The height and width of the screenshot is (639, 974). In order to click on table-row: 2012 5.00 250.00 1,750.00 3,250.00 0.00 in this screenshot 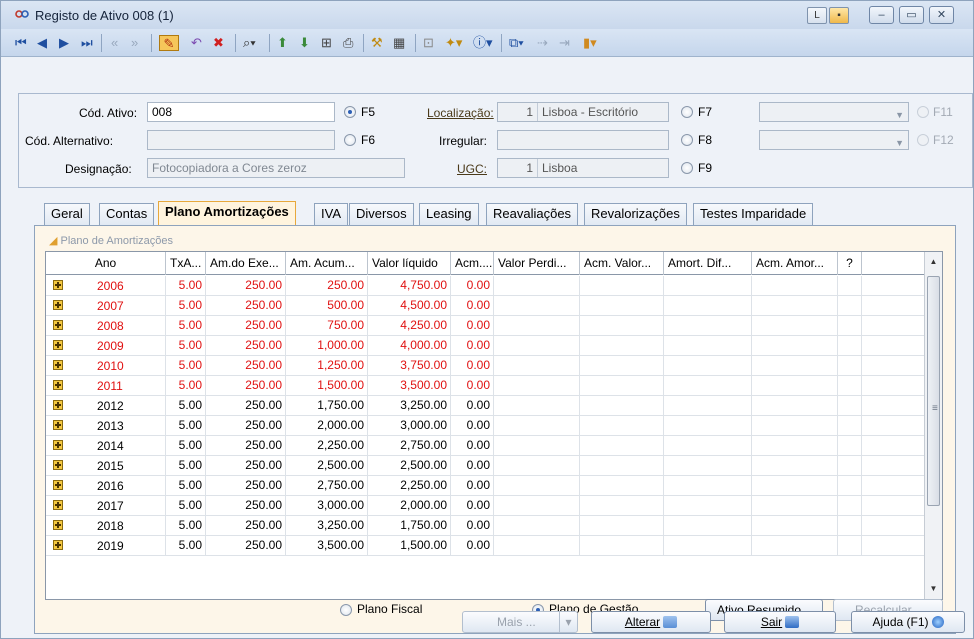, I will do `click(485, 406)`.